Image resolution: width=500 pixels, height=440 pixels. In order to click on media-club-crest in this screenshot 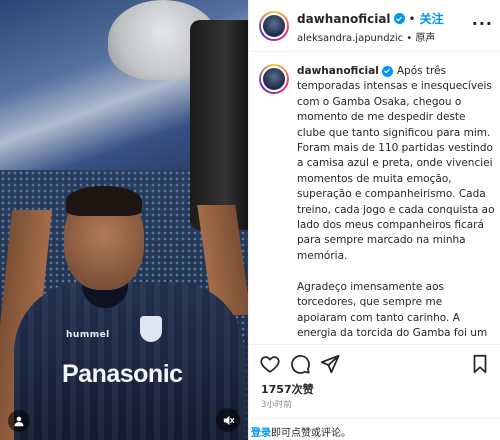, I will do `click(151, 329)`.